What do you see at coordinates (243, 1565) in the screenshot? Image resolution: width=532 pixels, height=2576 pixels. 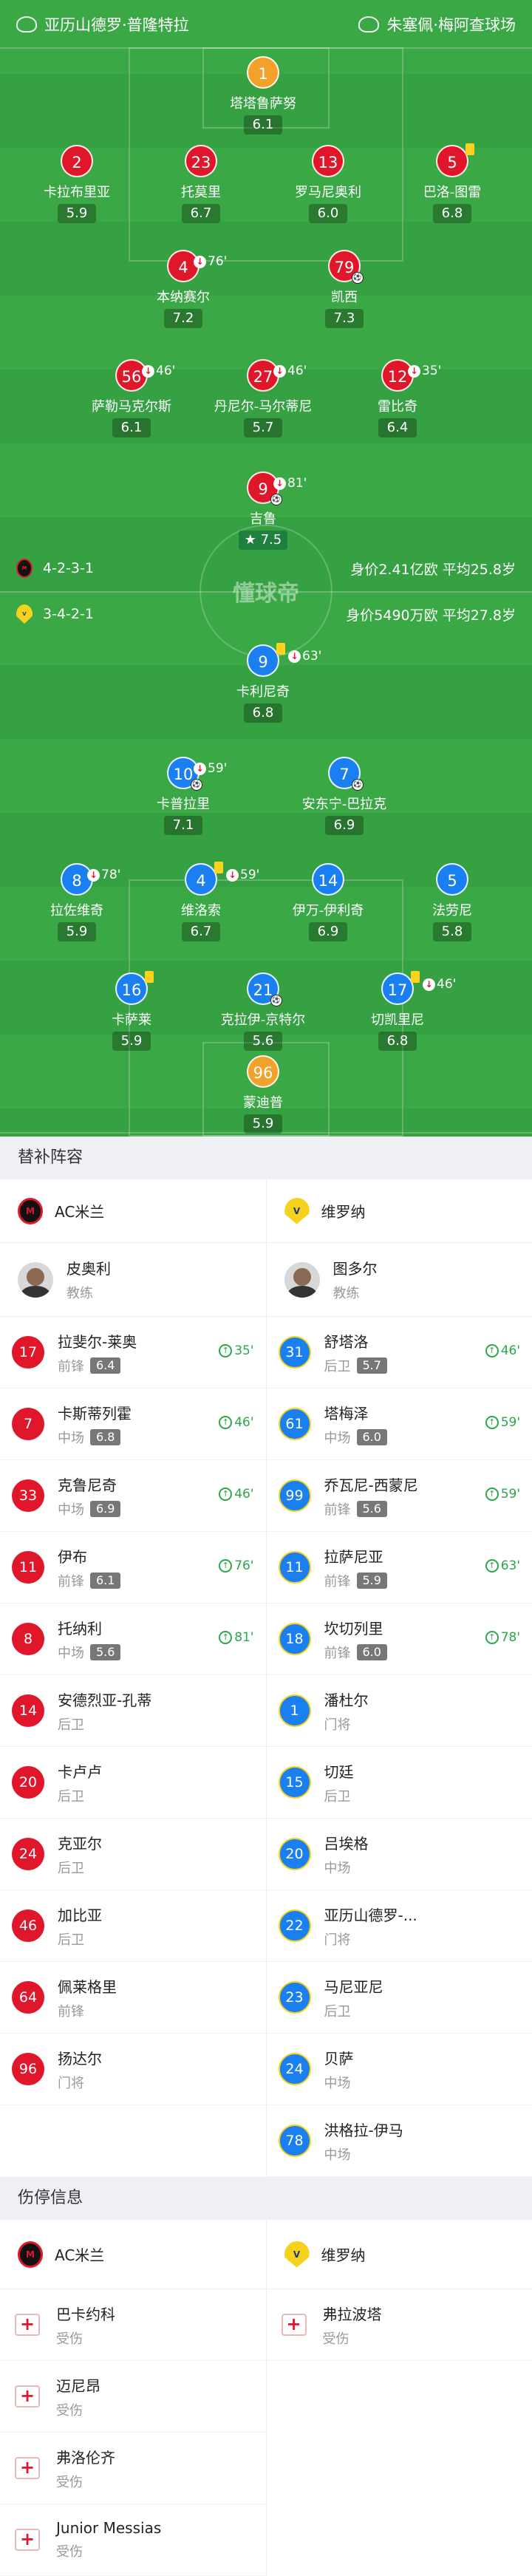 I see `sub-in-minute: 76'` at bounding box center [243, 1565].